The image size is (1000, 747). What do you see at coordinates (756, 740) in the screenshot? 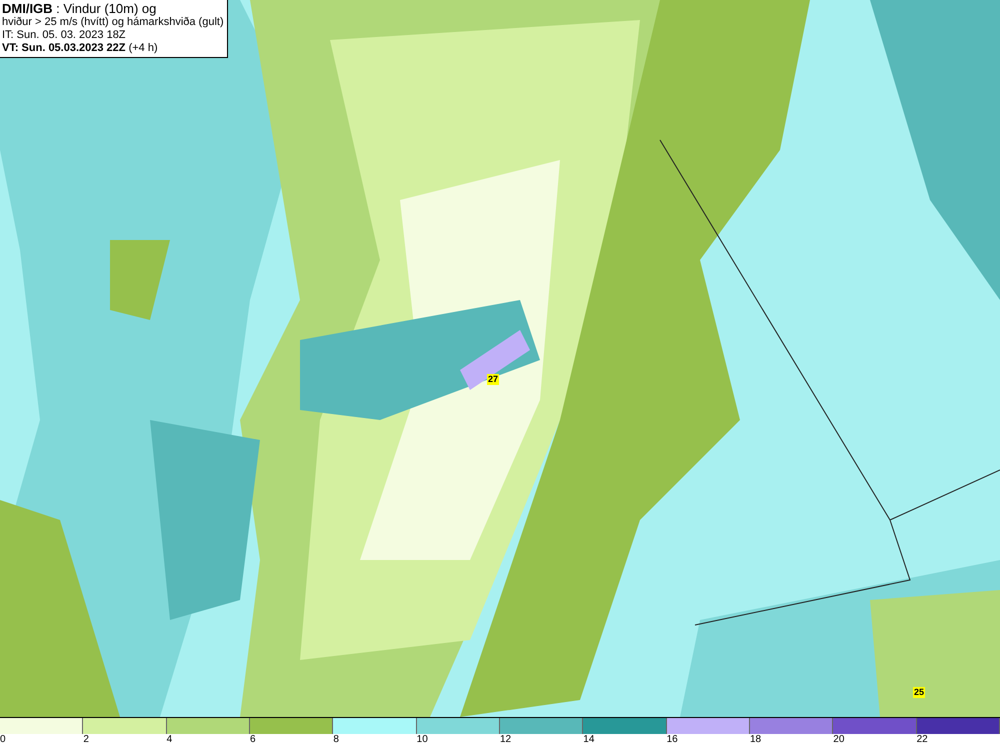
I see `legend-tick-label: 18` at bounding box center [756, 740].